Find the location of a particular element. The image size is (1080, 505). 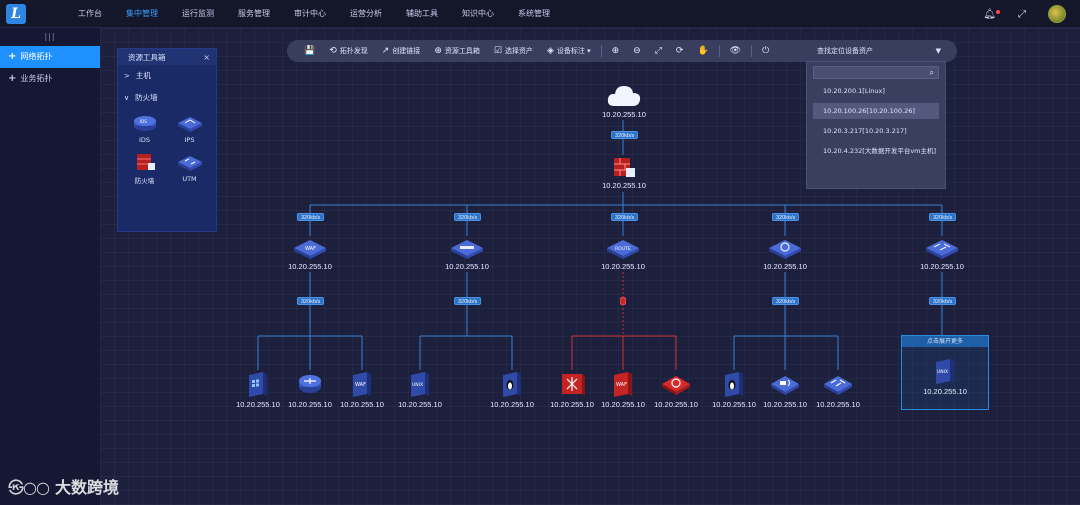

topology-node-unix-host: UNIX 10.20.255.10 is located at coordinates (420, 389).